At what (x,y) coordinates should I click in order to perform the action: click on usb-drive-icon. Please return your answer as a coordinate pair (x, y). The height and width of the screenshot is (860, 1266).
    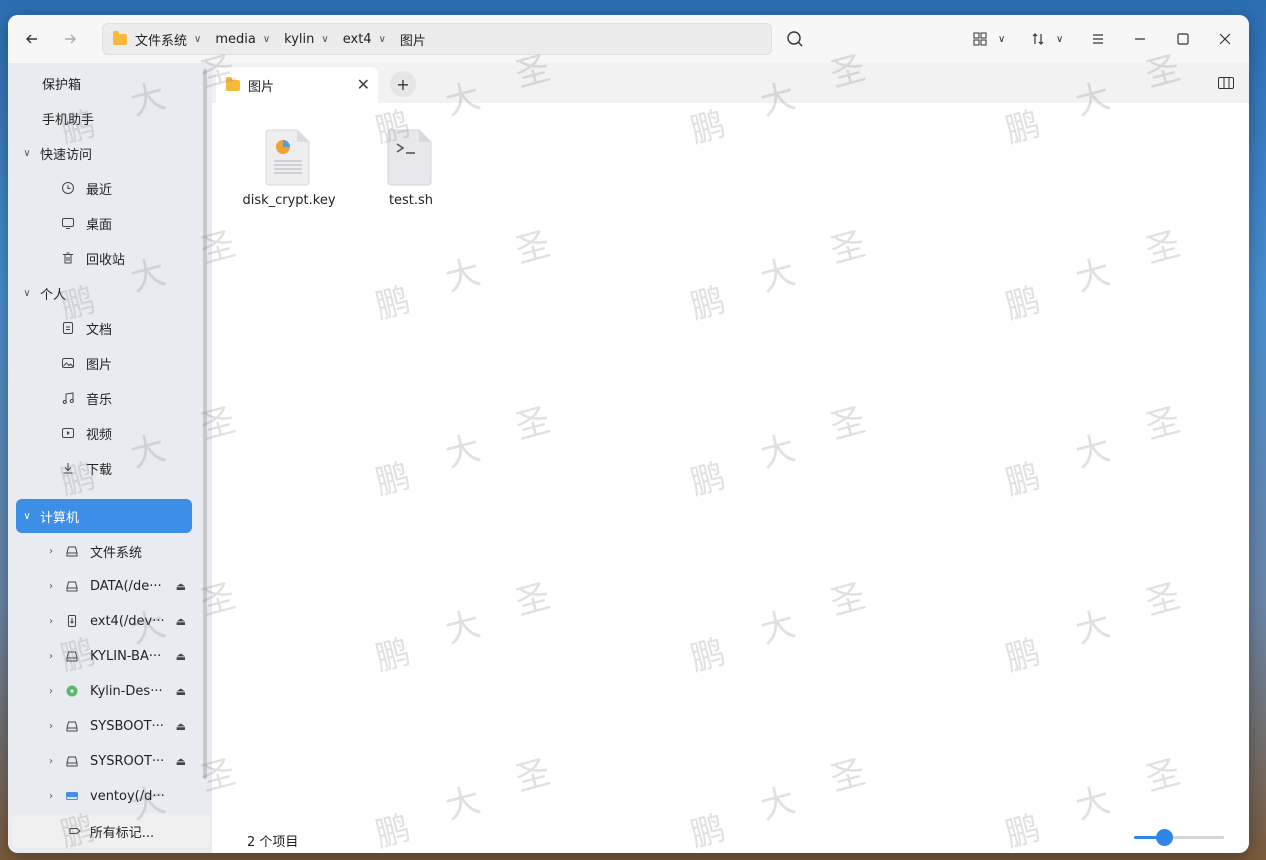
    Looking at the image, I should click on (72, 796).